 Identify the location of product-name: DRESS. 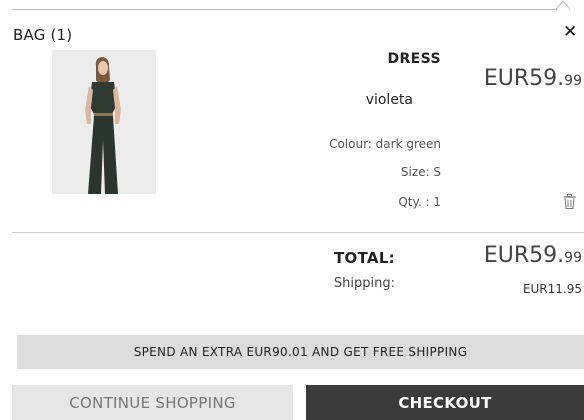
(414, 59).